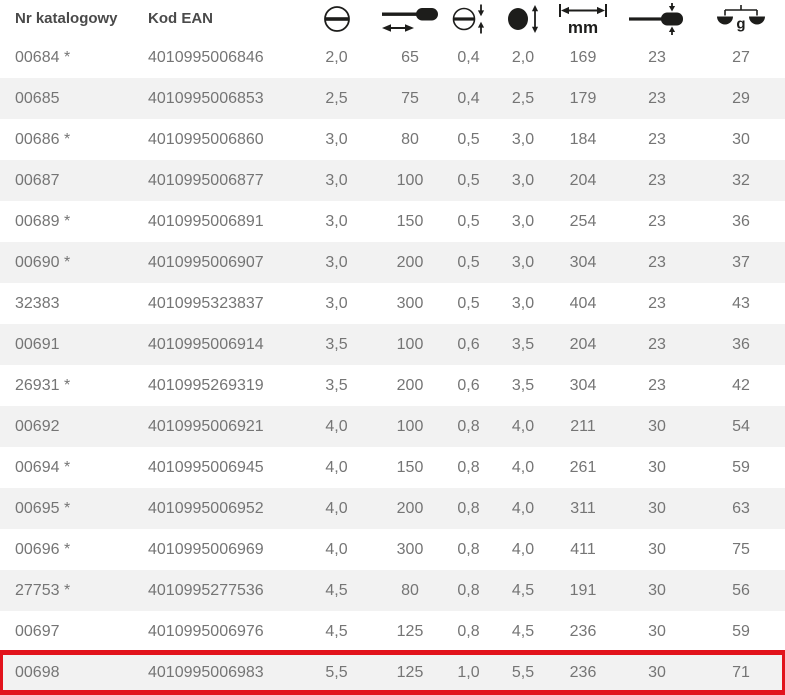 This screenshot has height=695, width=785. Describe the element at coordinates (43, 57) in the screenshot. I see `catalog-number: 00684 *` at that location.